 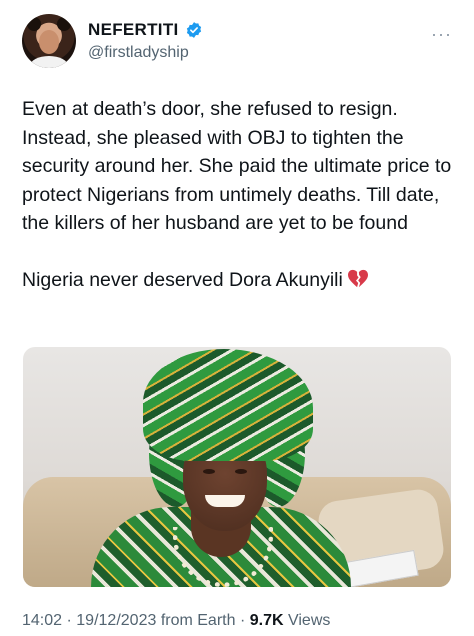 I want to click on broken-heart-icon, so click(x=357, y=278).